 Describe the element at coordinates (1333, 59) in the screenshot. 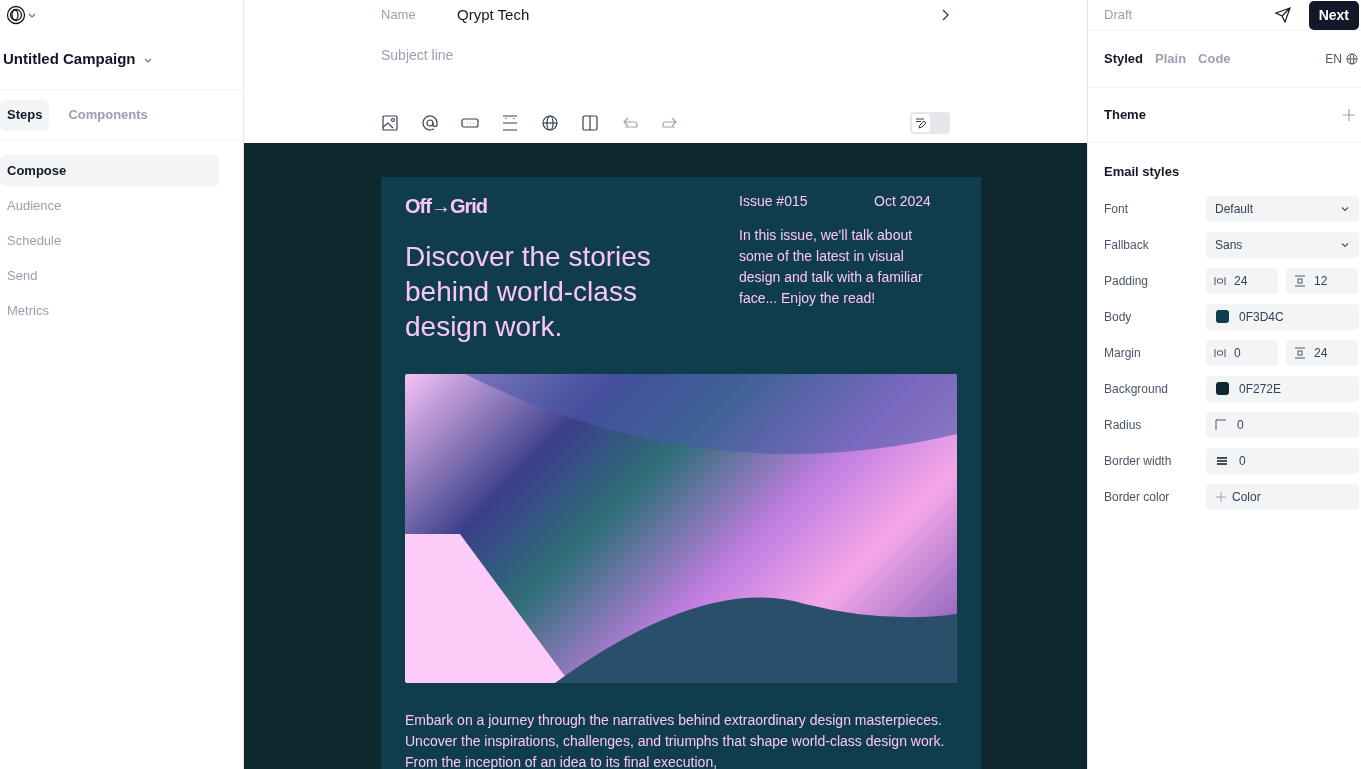

I see `language-label: EN` at that location.